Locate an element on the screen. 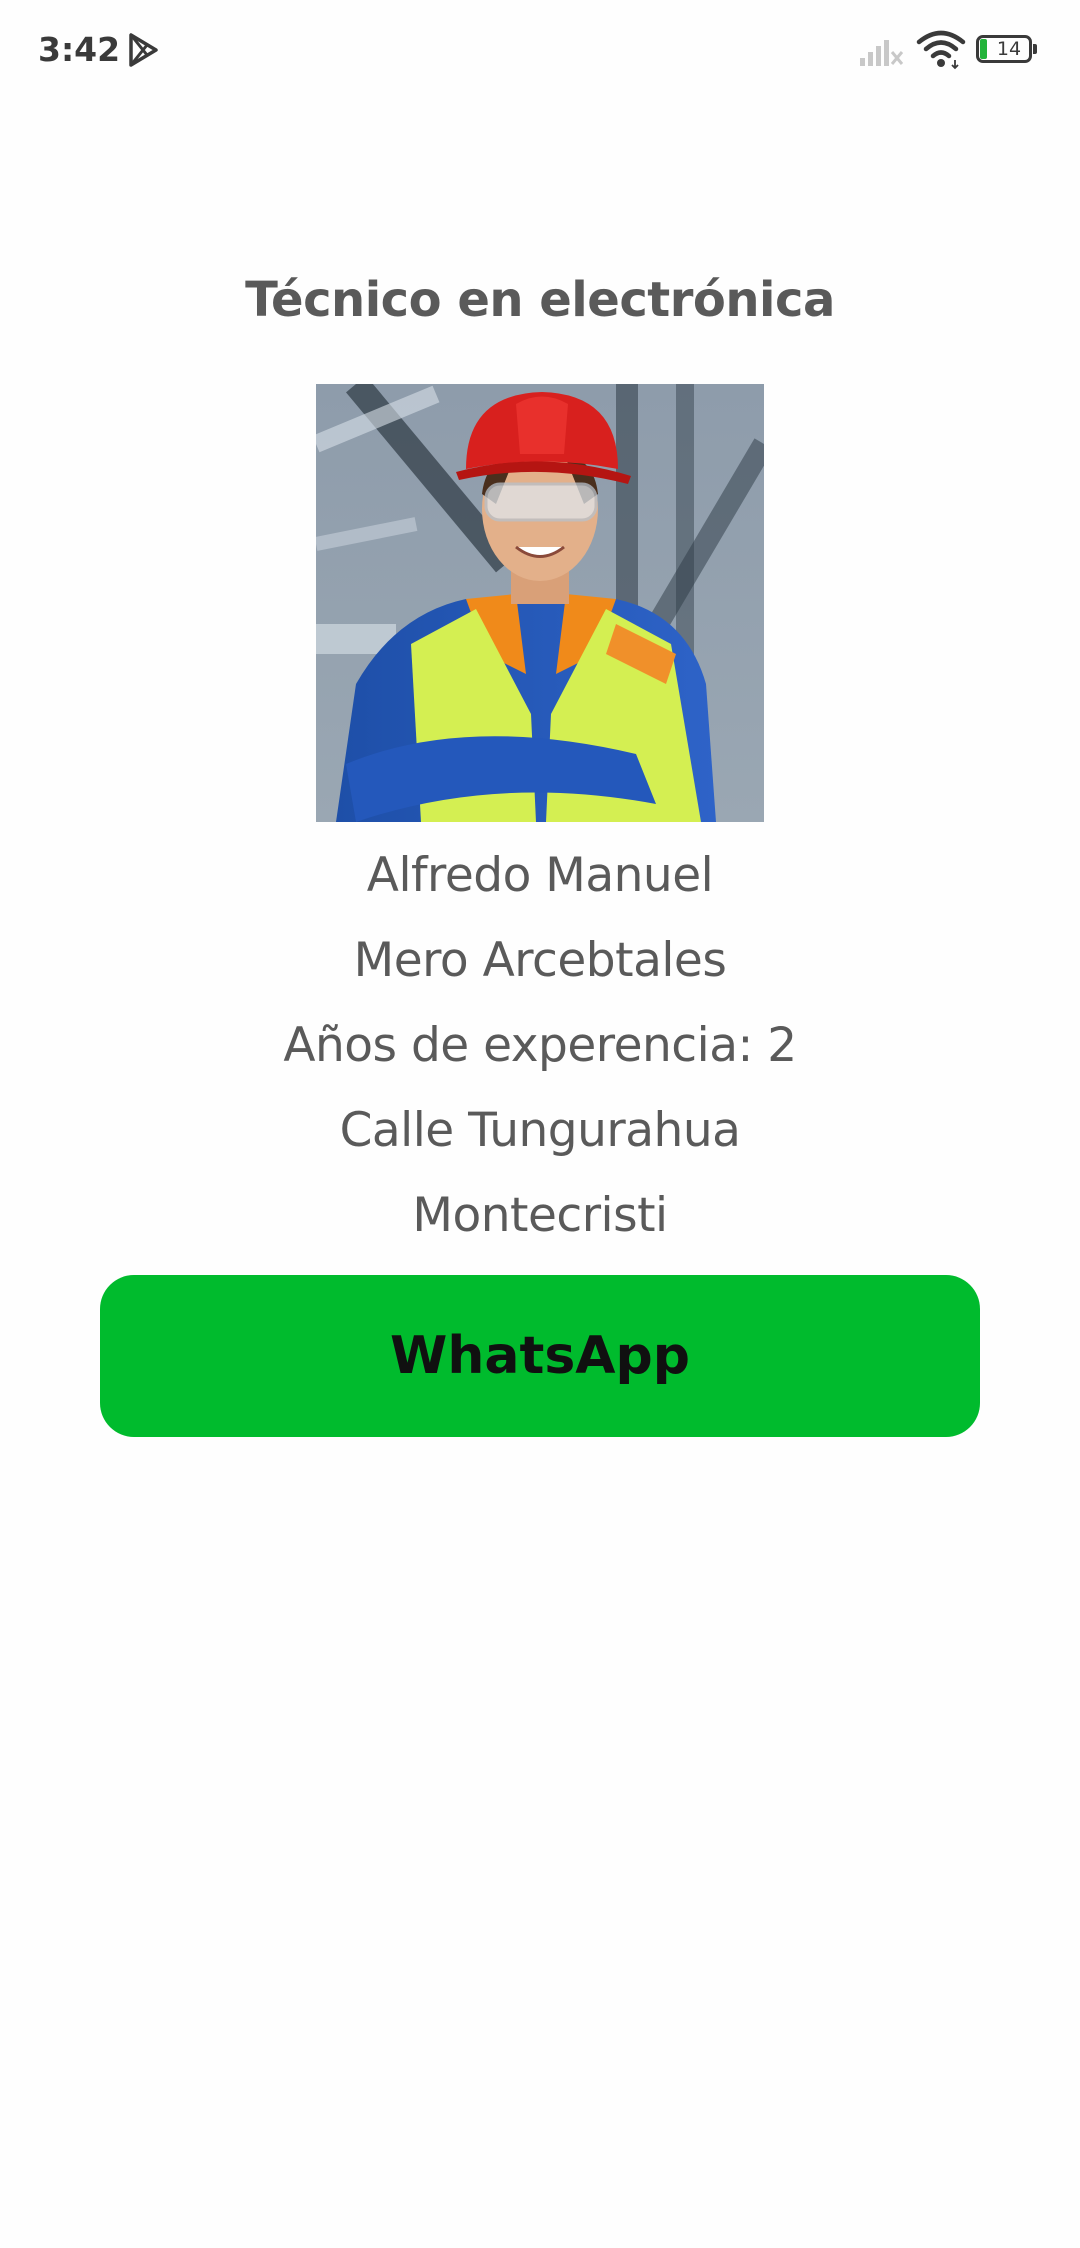 Image resolution: width=1080 pixels, height=2248 pixels. last-name: Mero Arcebtales is located at coordinates (540, 960).